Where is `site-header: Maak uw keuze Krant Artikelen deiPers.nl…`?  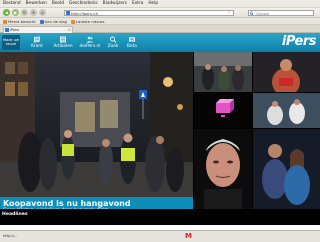 site-header: Maak uw keuze Krant Artikelen deiPers.nl… is located at coordinates (160, 42).